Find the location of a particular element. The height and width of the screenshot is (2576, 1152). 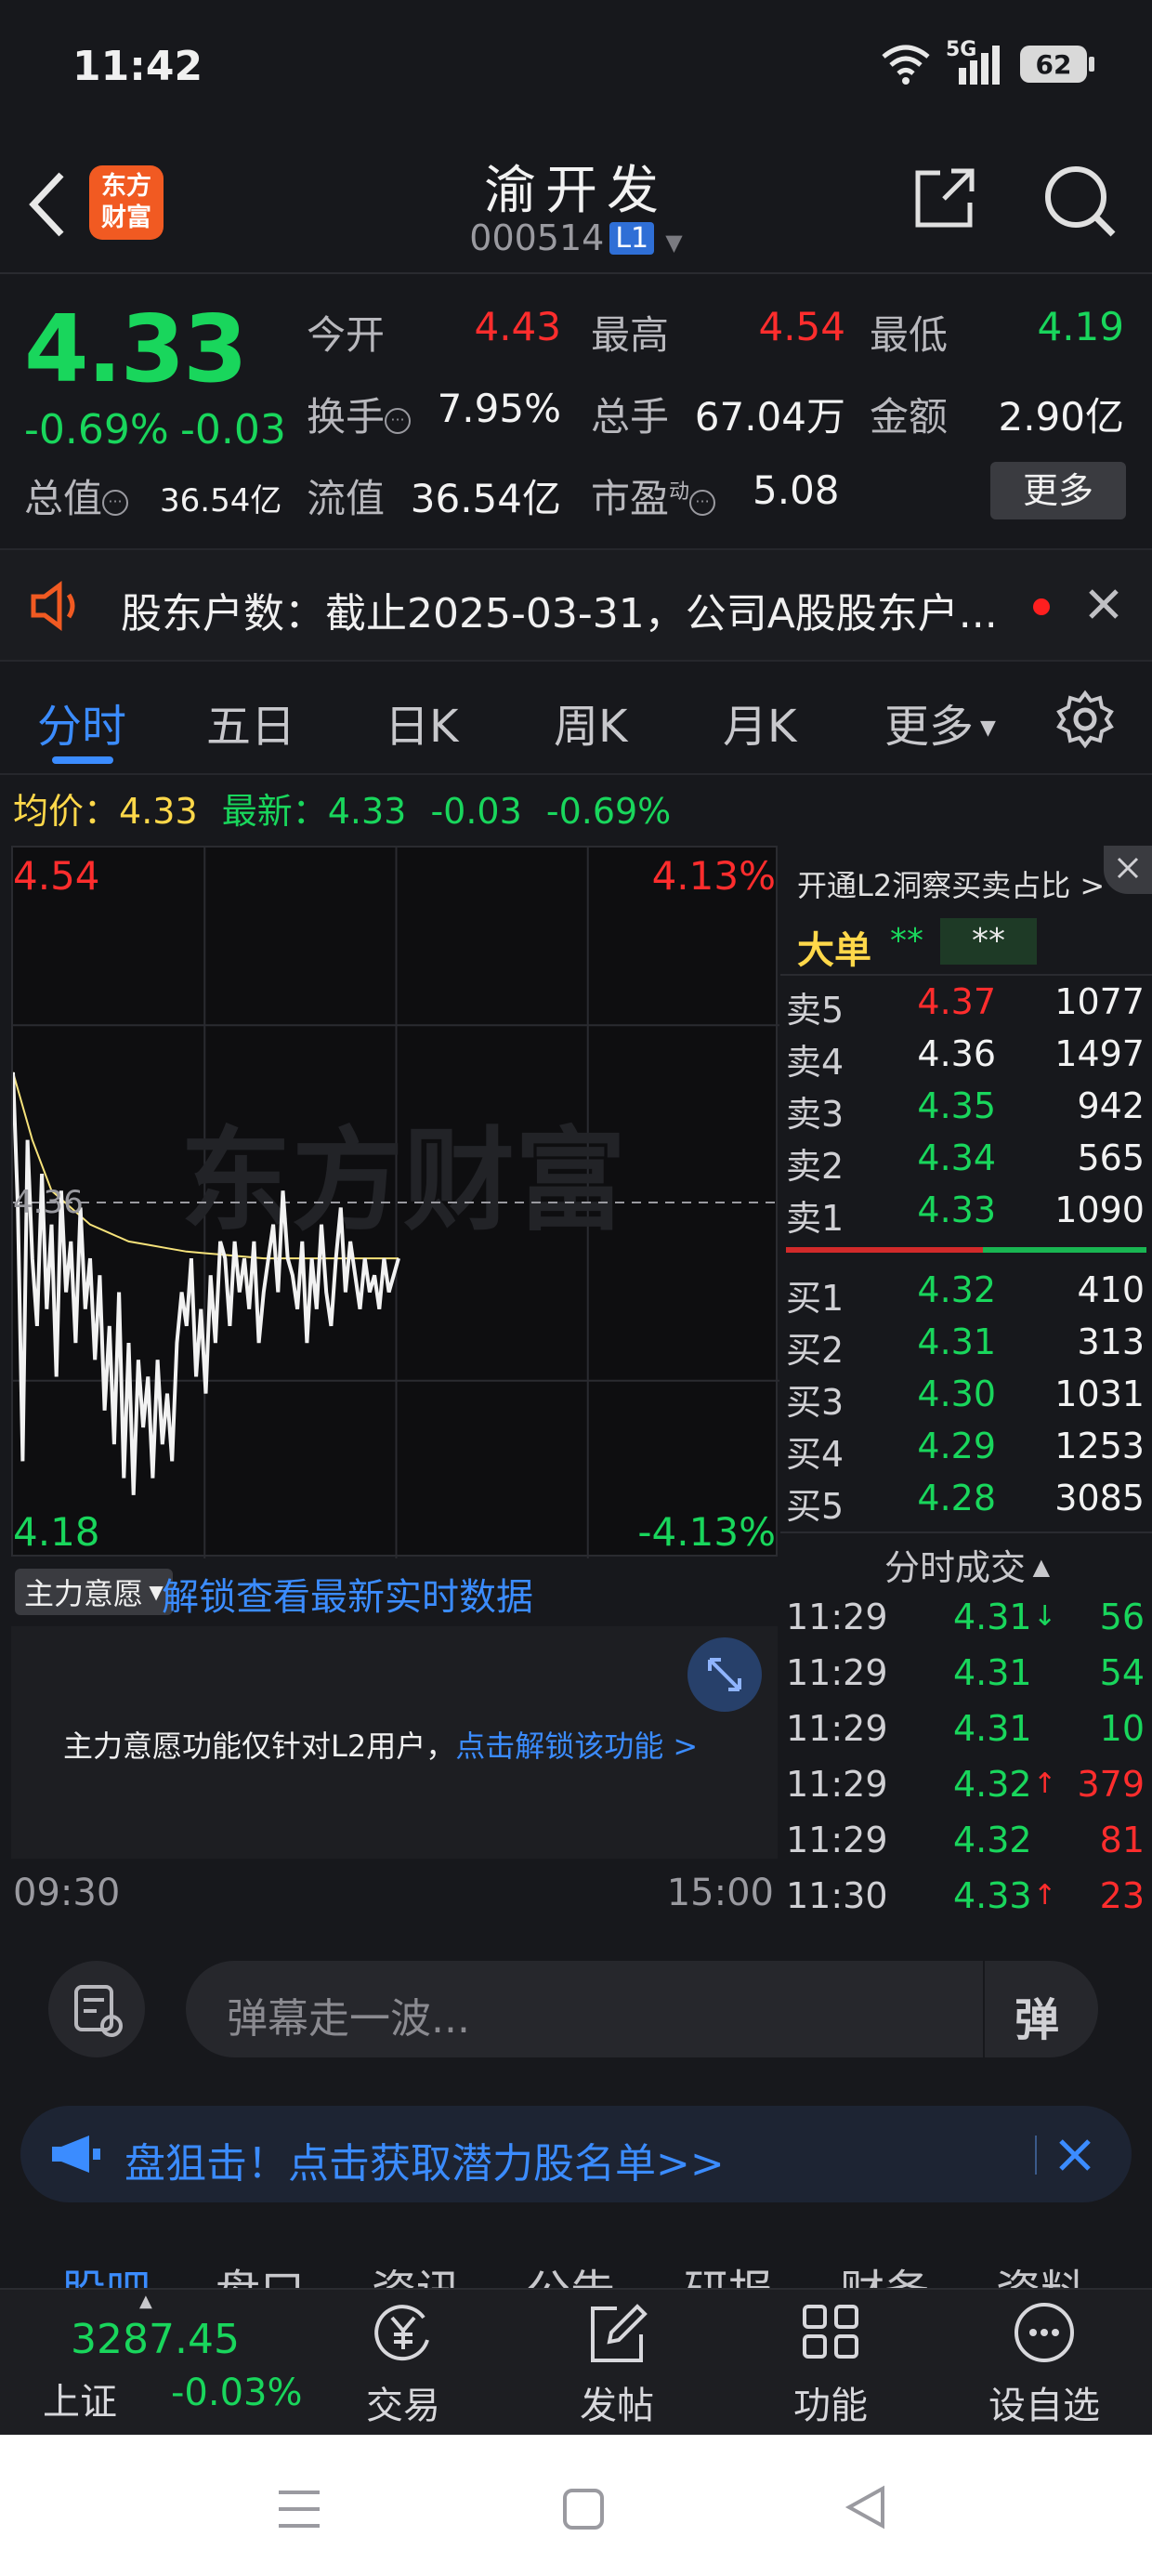

index-widget: ▲ 3287.45 上证 -0.03% is located at coordinates (151, 2359).